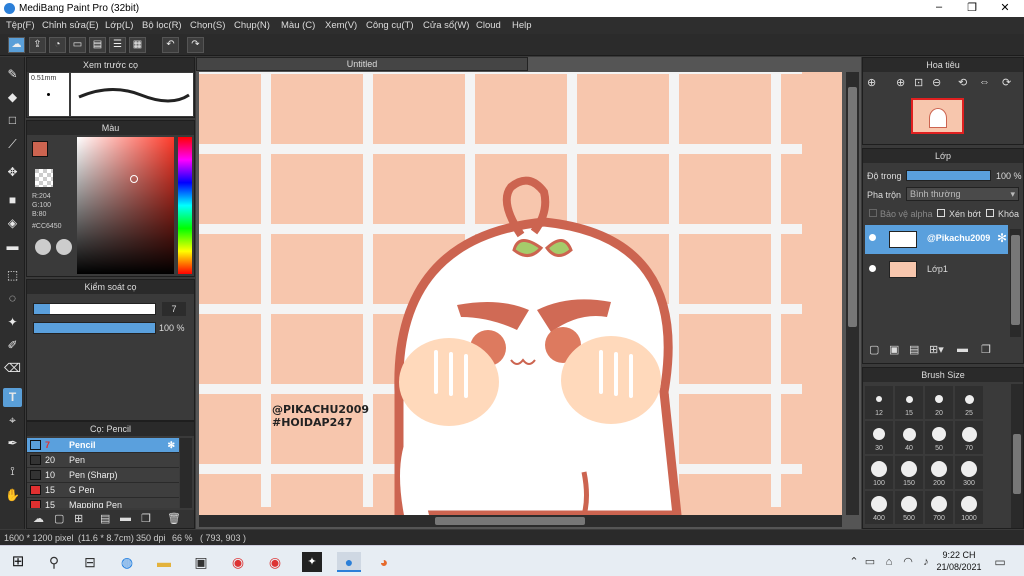  What do you see at coordinates (936, 269) in the screenshot?
I see `layer-row-layer1: Lớp1` at bounding box center [936, 269].